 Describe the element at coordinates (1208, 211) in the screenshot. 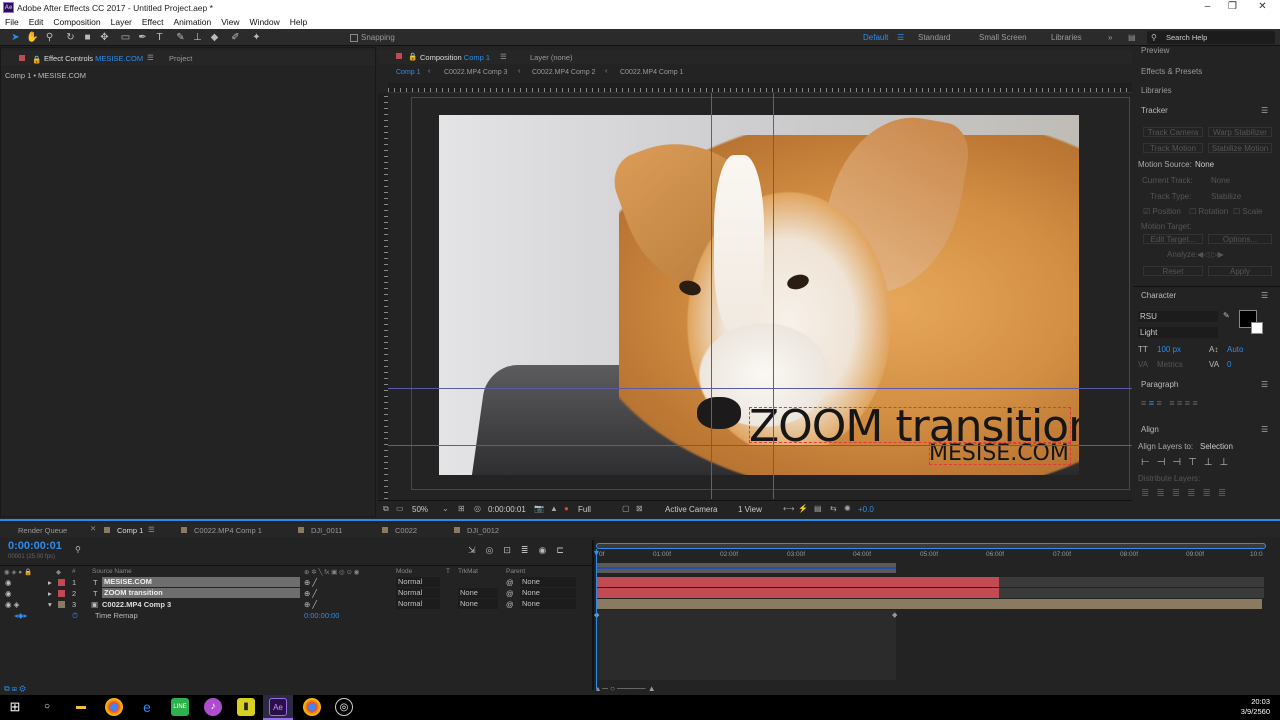

I see `rotation-checkbox: ☐ Rotation` at that location.